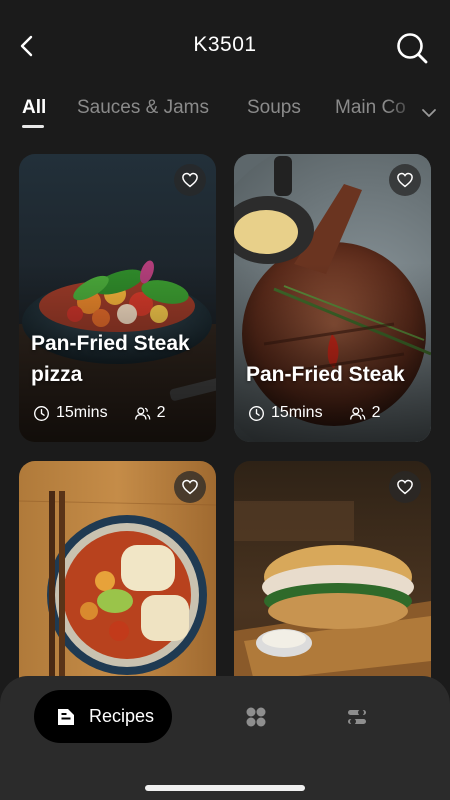 The height and width of the screenshot is (800, 450). Describe the element at coordinates (66, 716) in the screenshot. I see `recipe-book-icon` at that location.